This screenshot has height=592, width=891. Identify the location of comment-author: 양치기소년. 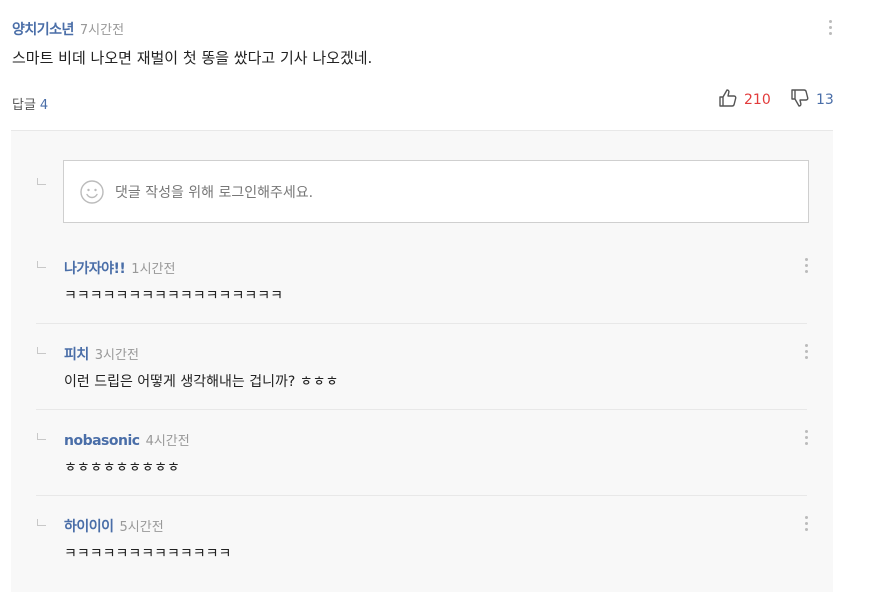
(43, 30).